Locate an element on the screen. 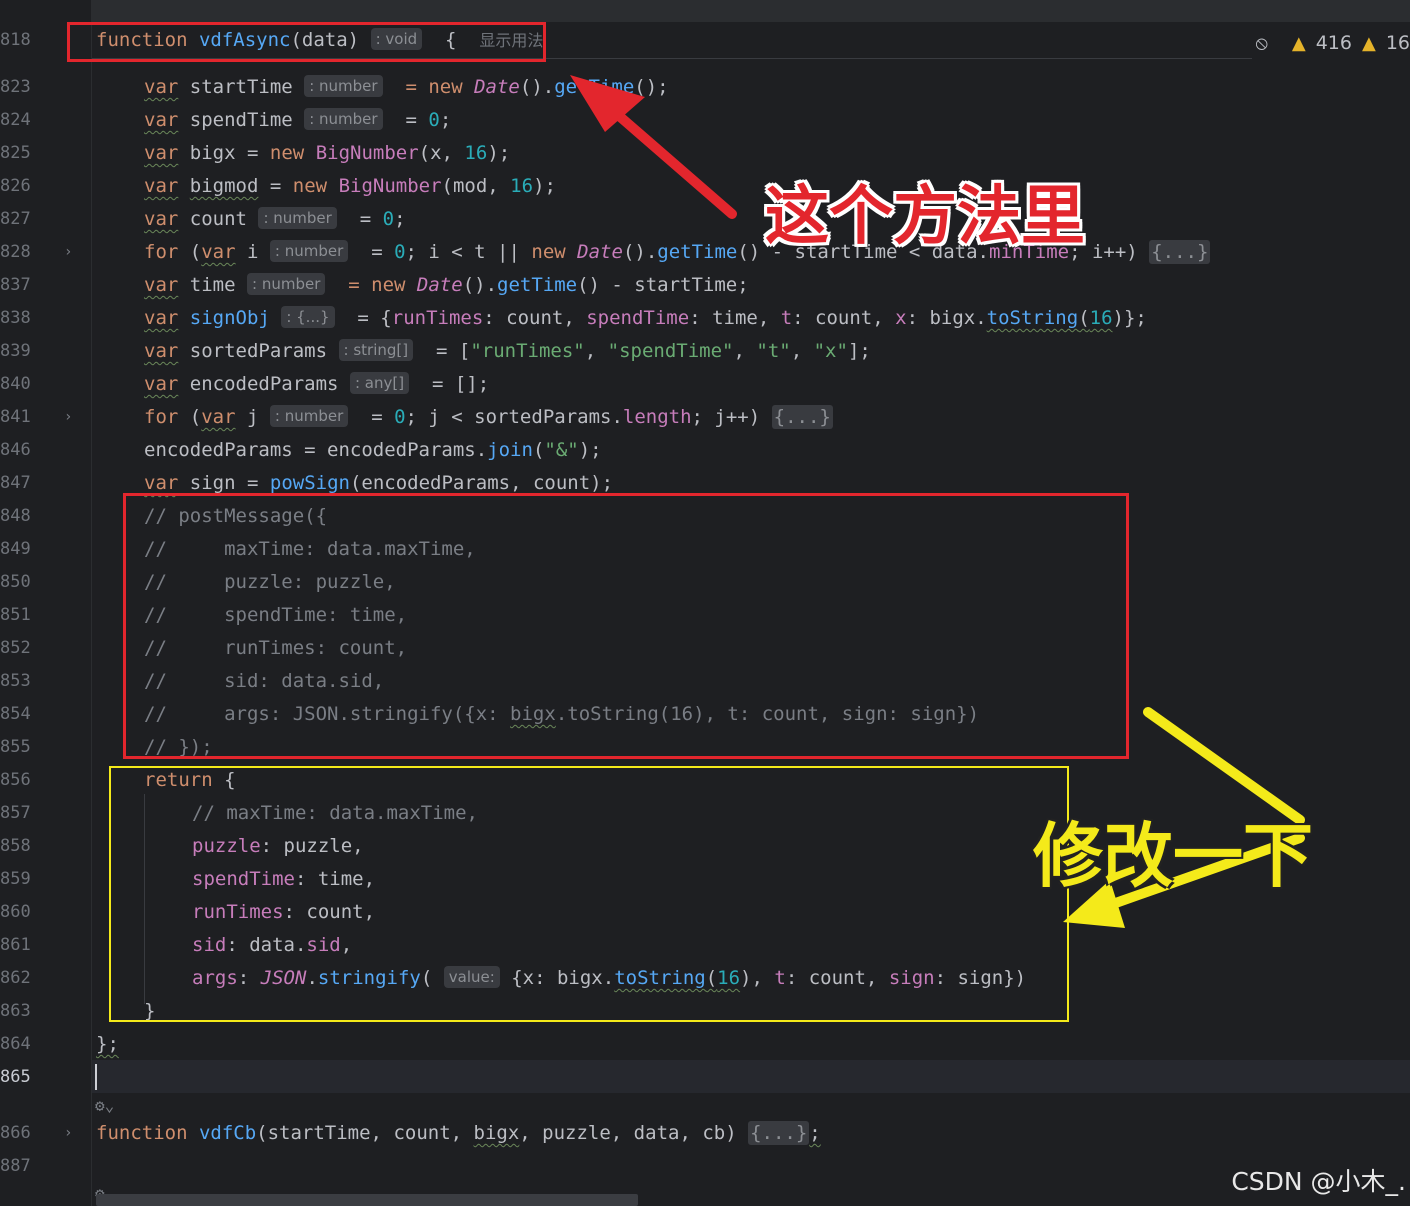 The width and height of the screenshot is (1410, 1206). type-hint: : {...} is located at coordinates (308, 317).